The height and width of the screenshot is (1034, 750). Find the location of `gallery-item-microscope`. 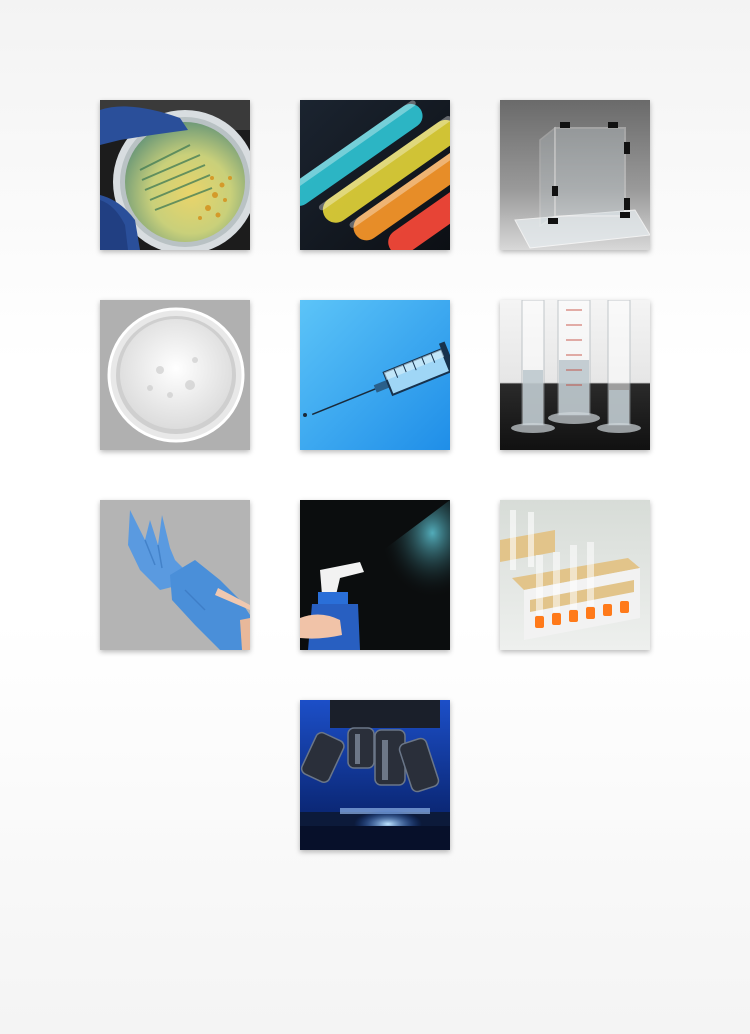

gallery-item-microscope is located at coordinates (375, 775).